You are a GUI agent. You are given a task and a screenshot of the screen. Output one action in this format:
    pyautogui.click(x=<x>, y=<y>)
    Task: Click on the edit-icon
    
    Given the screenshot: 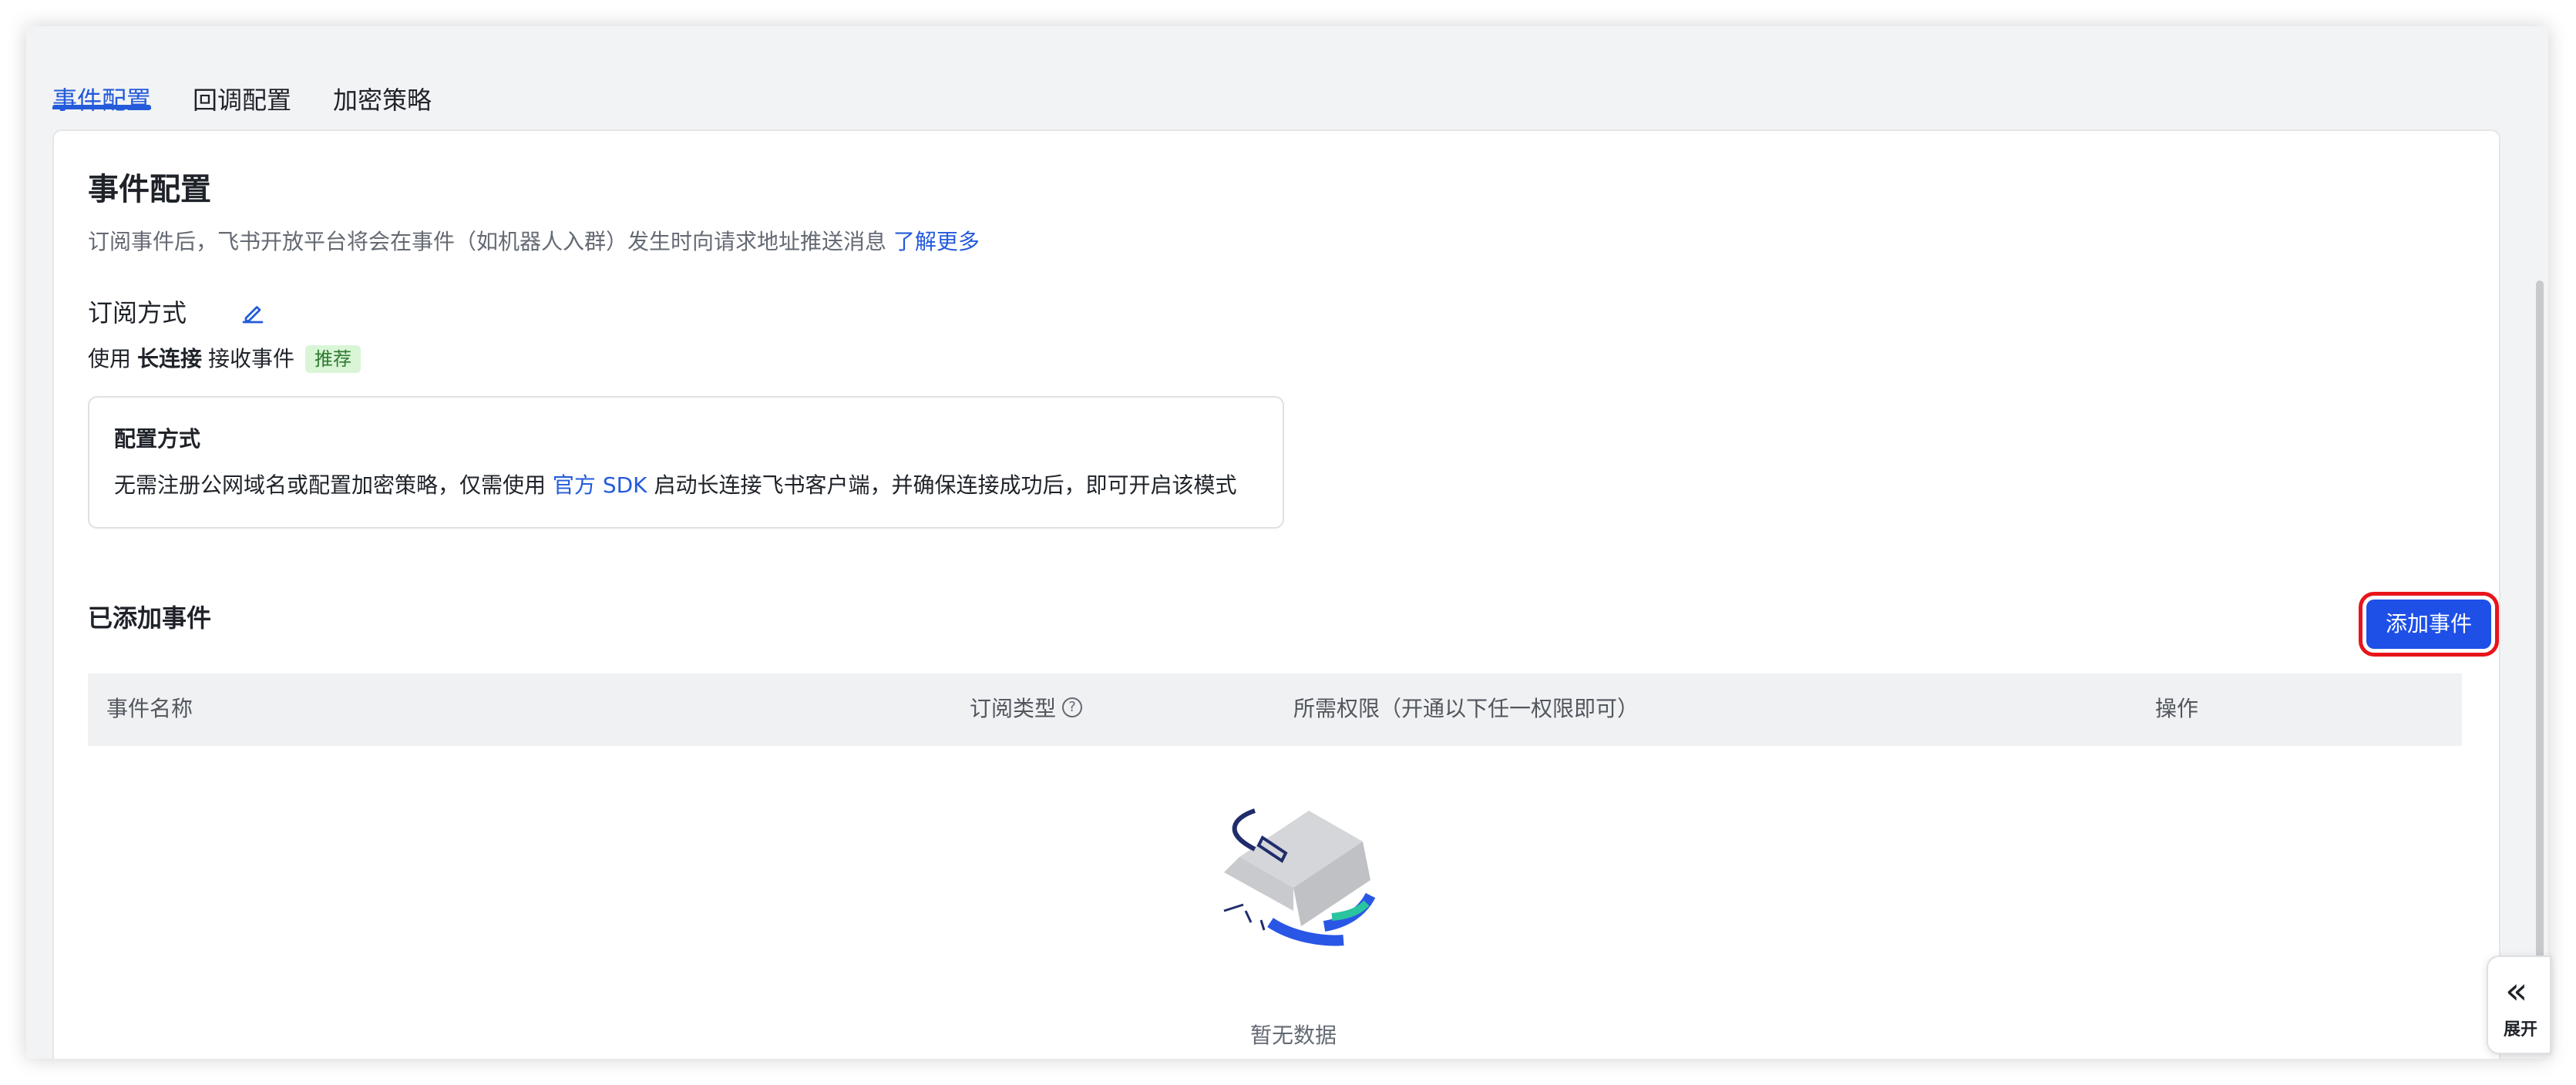 What is the action you would take?
    pyautogui.click(x=253, y=313)
    